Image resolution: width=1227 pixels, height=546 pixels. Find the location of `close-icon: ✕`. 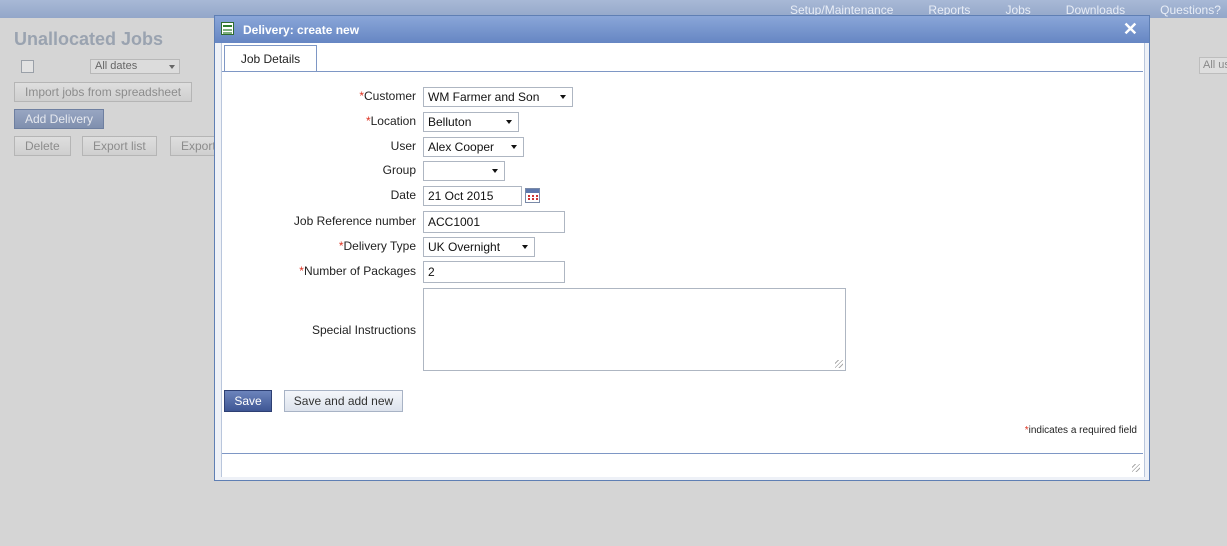

close-icon: ✕ is located at coordinates (1130, 29).